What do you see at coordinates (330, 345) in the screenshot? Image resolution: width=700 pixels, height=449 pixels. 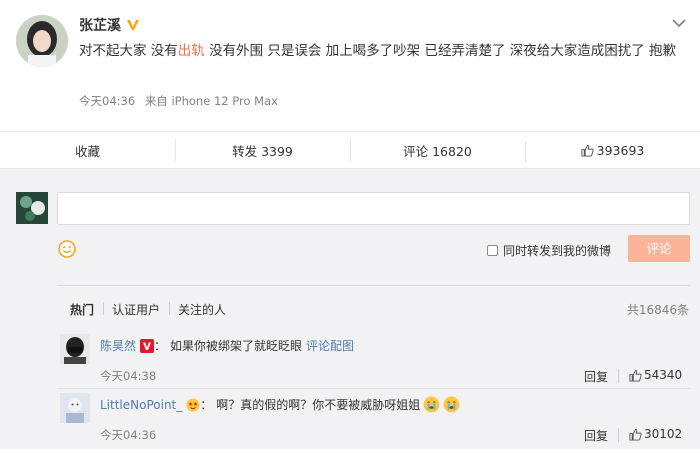 I see `comment-image-link: 评论配图` at bounding box center [330, 345].